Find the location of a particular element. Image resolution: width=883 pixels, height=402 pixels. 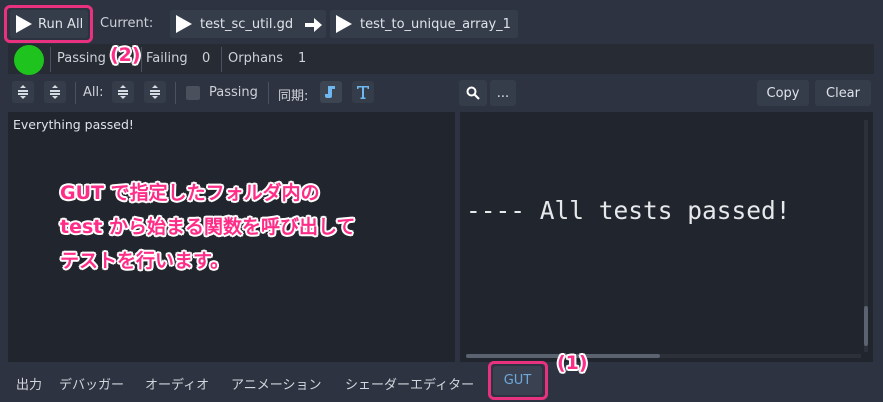

results-message: Everything passed! is located at coordinates (73, 124).